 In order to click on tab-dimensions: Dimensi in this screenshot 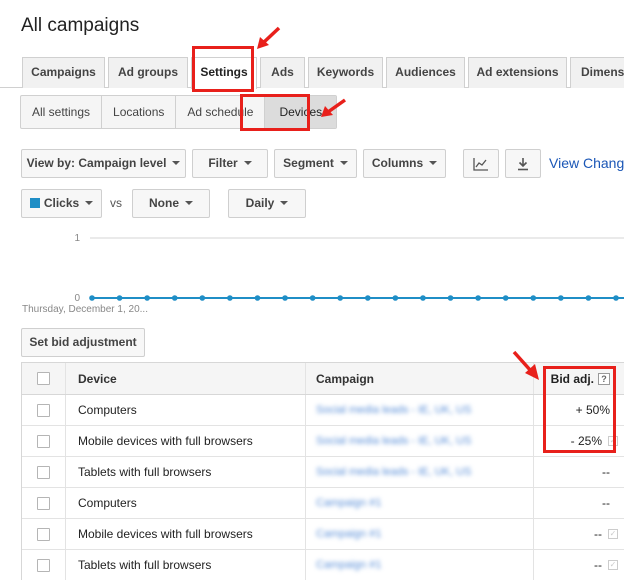, I will do `click(597, 72)`.